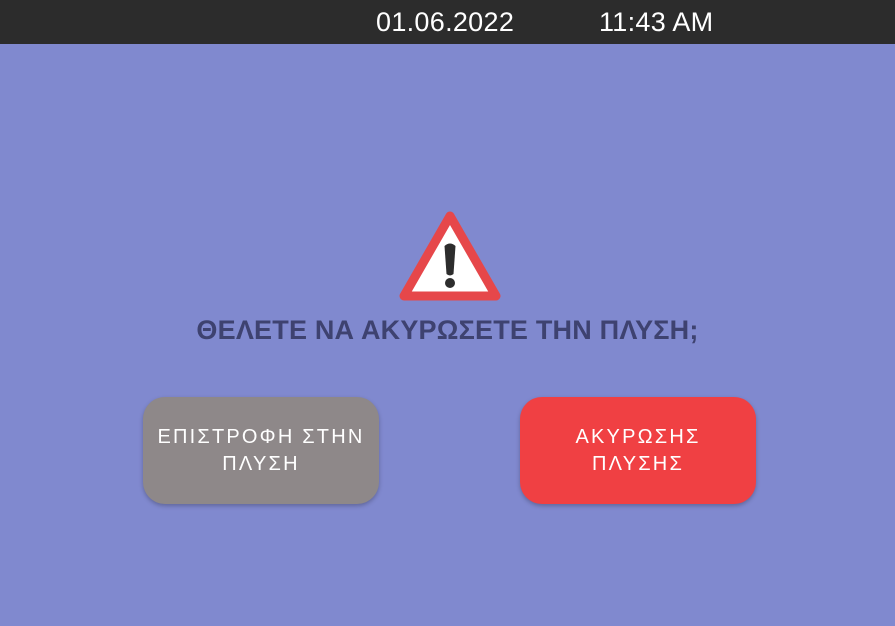  Describe the element at coordinates (261, 450) in the screenshot. I see `return-to-wash-button: ΕΠΙΣΤΡΟΦΗ ΣΤΗΝ ΠΛΥΣΗ` at that location.